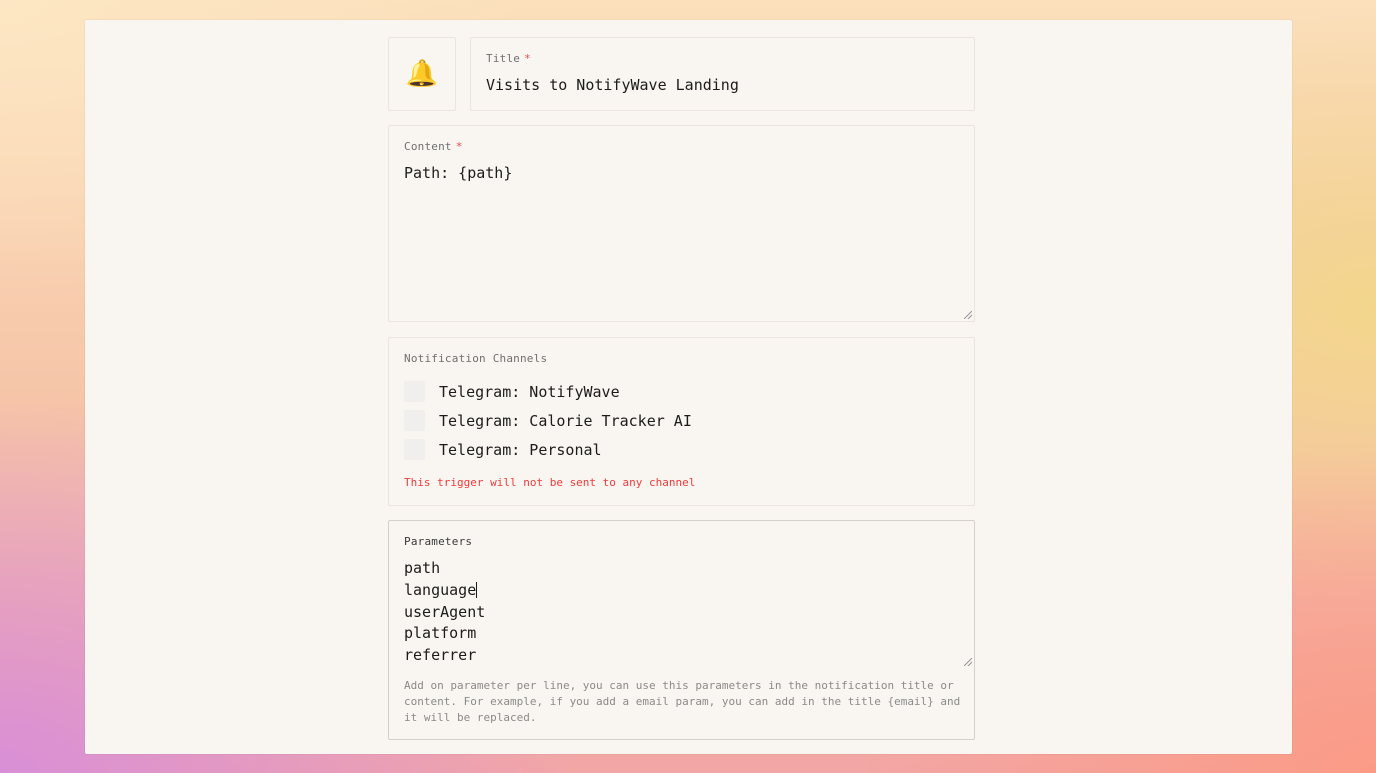 This screenshot has height=773, width=1376. I want to click on content-textarea: Path: {path}, so click(458, 173).